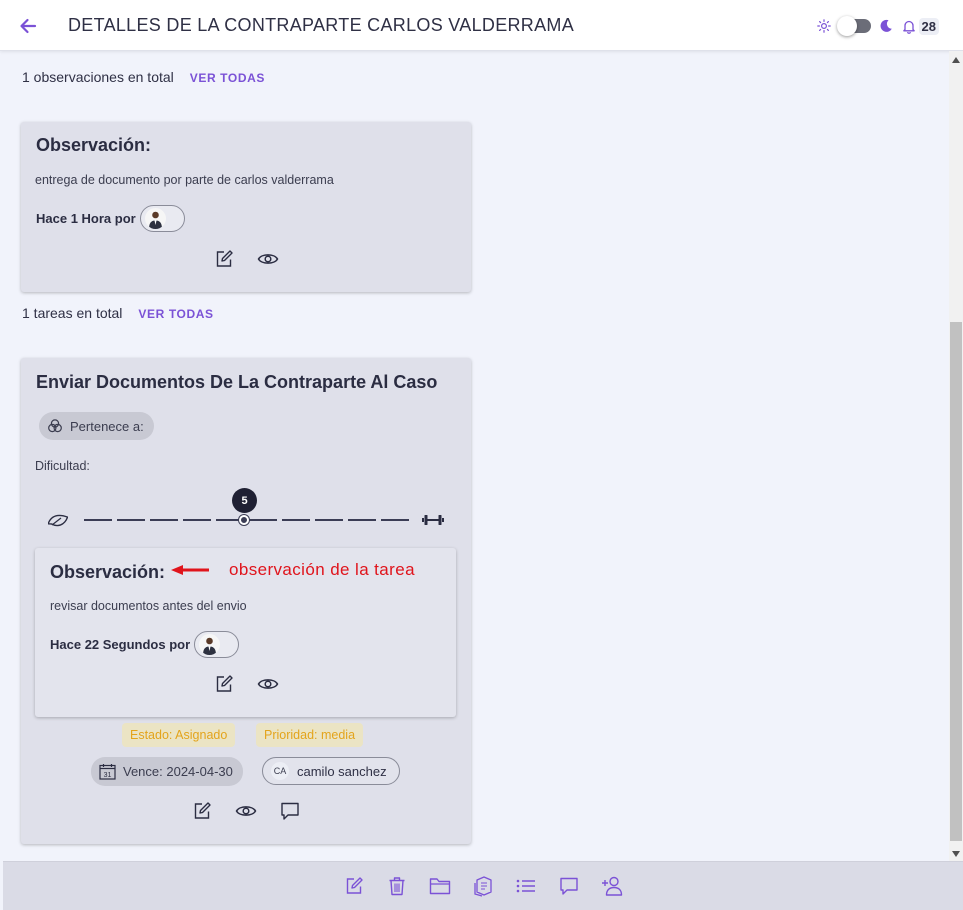  I want to click on copy-files-icon, so click(483, 886).